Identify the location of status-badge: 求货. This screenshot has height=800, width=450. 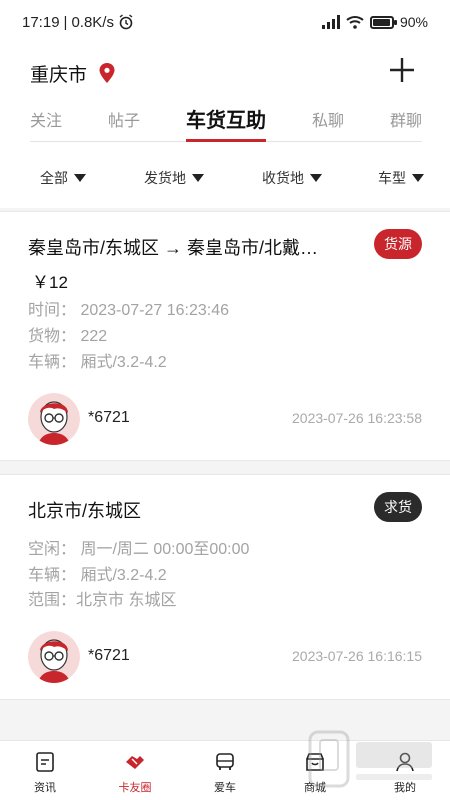
(398, 507).